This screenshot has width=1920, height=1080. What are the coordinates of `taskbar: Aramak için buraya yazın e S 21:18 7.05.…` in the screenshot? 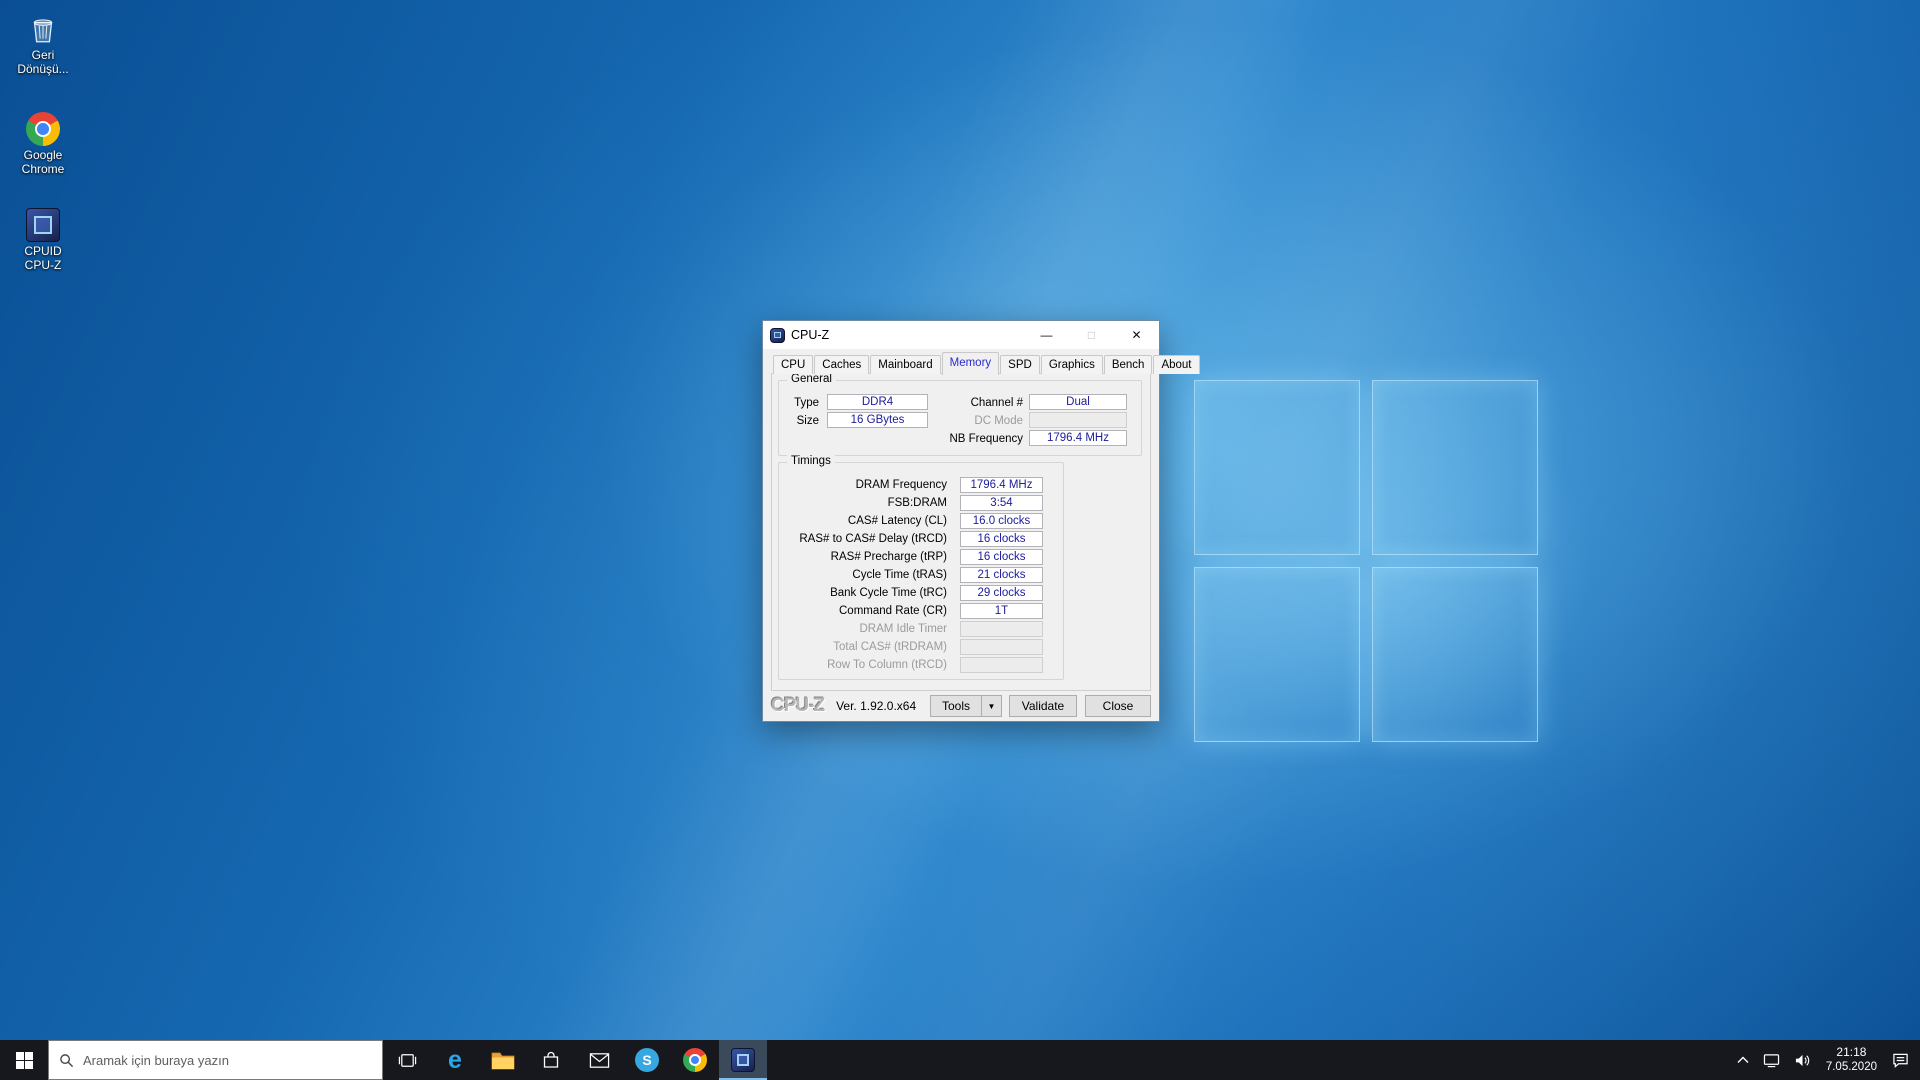 It's located at (960, 1060).